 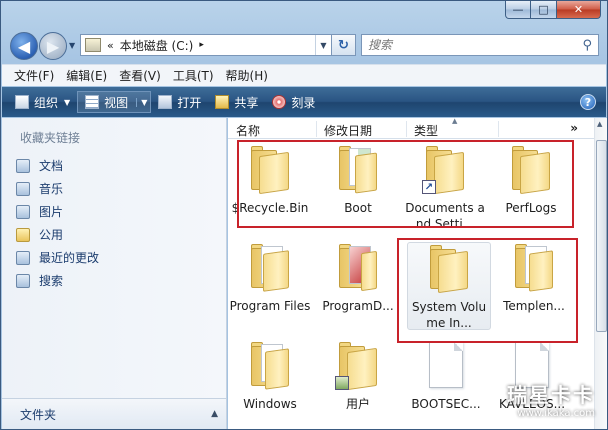 I want to click on organize-button: 组织 ▼, so click(x=42, y=102).